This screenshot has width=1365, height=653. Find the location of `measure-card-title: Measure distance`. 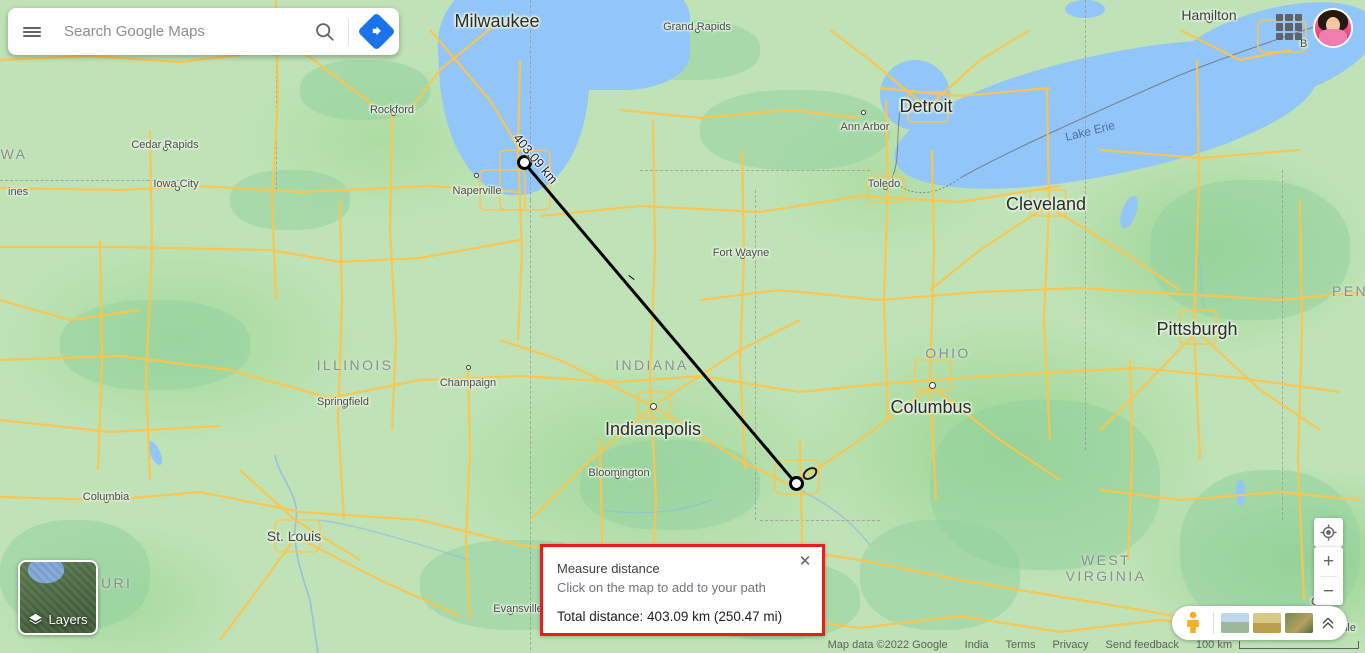

measure-card-title: Measure distance is located at coordinates (608, 568).